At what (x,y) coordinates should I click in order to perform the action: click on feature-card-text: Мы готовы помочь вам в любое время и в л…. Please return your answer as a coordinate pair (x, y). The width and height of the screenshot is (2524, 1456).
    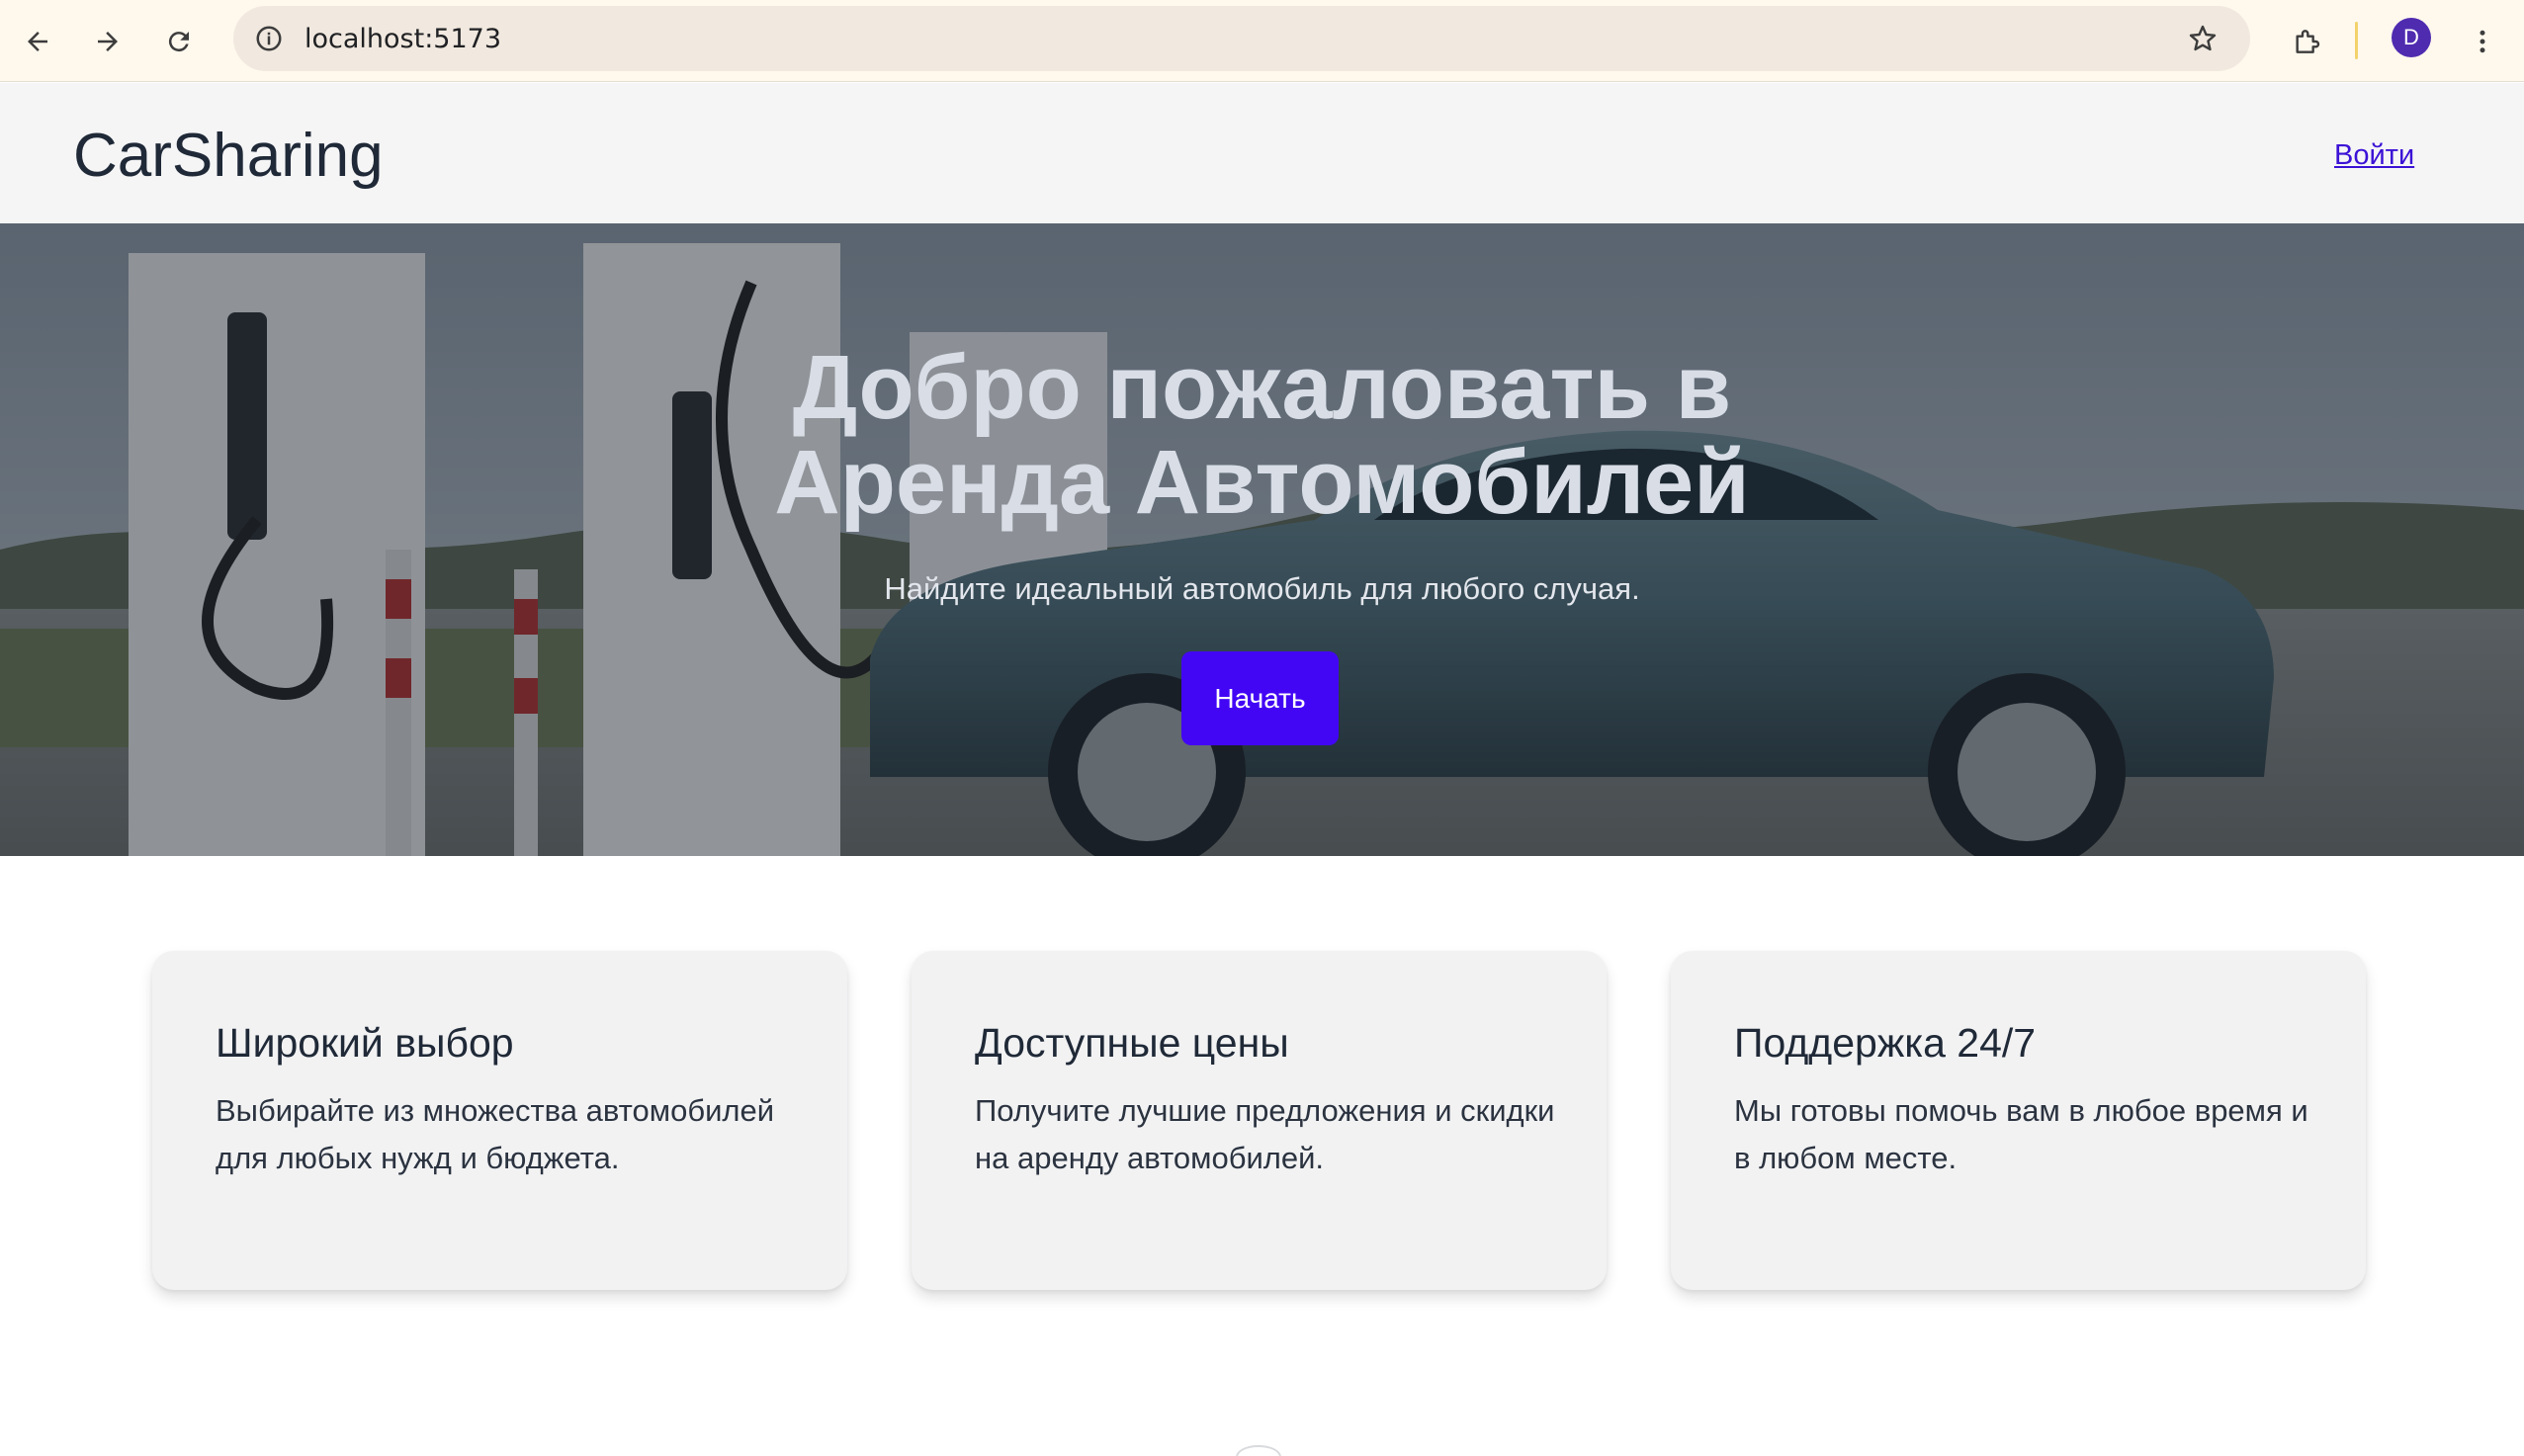
    Looking at the image, I should click on (2021, 1134).